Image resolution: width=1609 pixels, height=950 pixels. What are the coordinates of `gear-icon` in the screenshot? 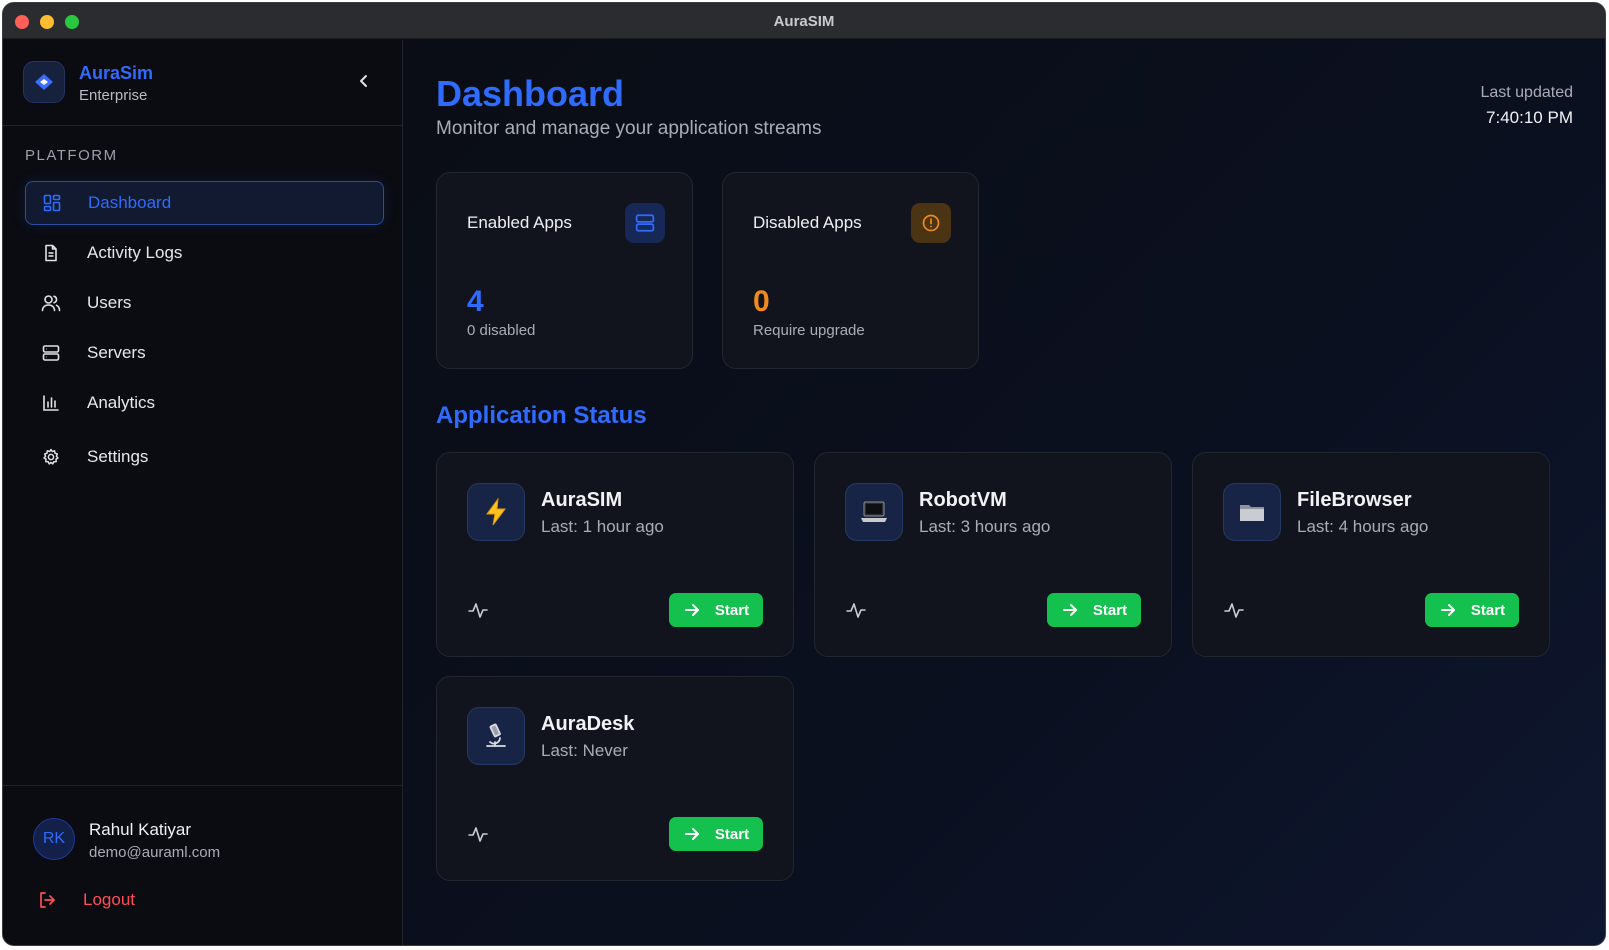 It's located at (51, 457).